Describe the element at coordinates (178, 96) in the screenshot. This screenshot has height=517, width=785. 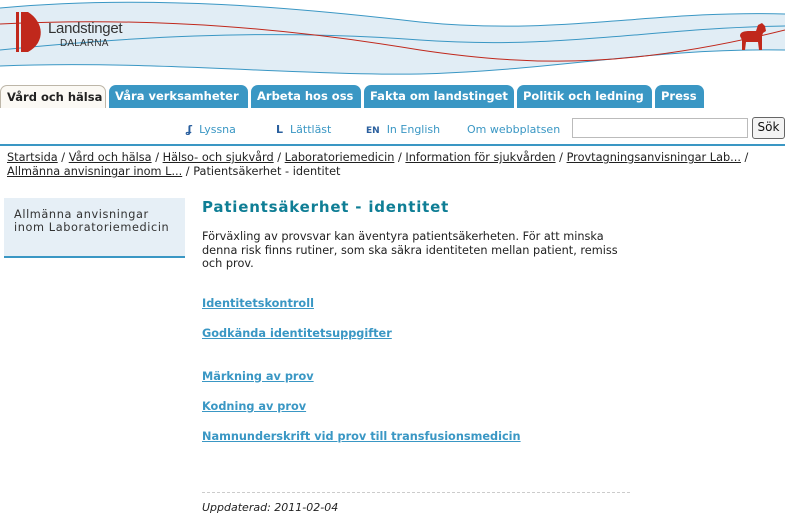
I see `tab-vara-verksamheter: Våra verksamheter` at that location.